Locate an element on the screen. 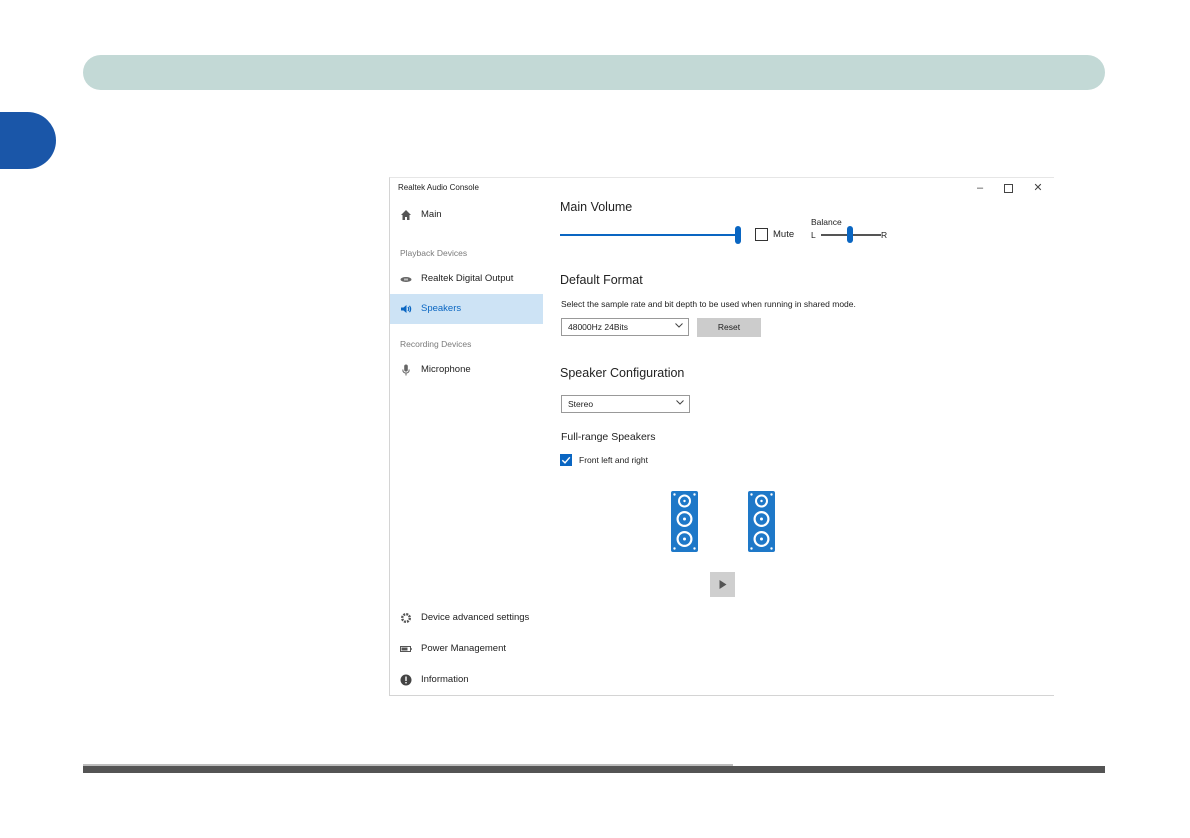 The width and height of the screenshot is (1190, 838). speaker-configuration-title: Speaker Configuration is located at coordinates (622, 373).